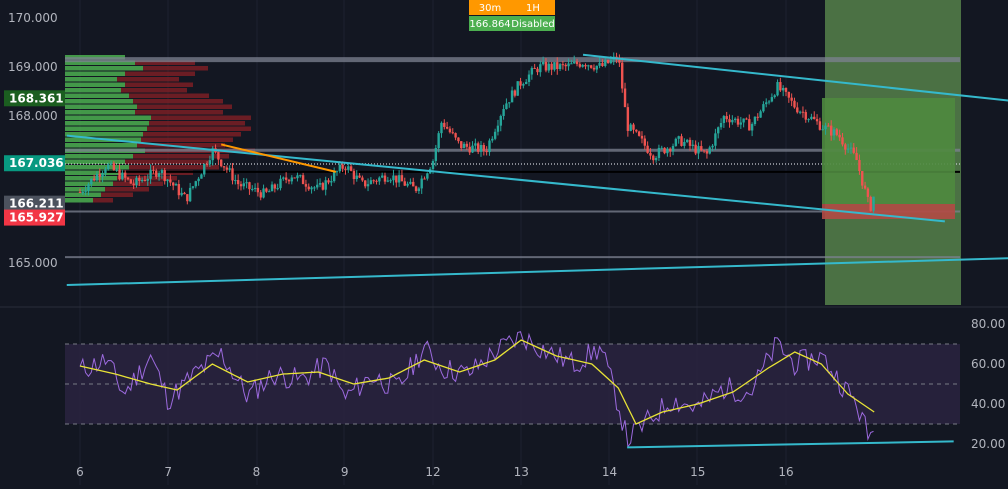  What do you see at coordinates (988, 444) in the screenshot?
I see `rsi-tick-label: 20.00` at bounding box center [988, 444].